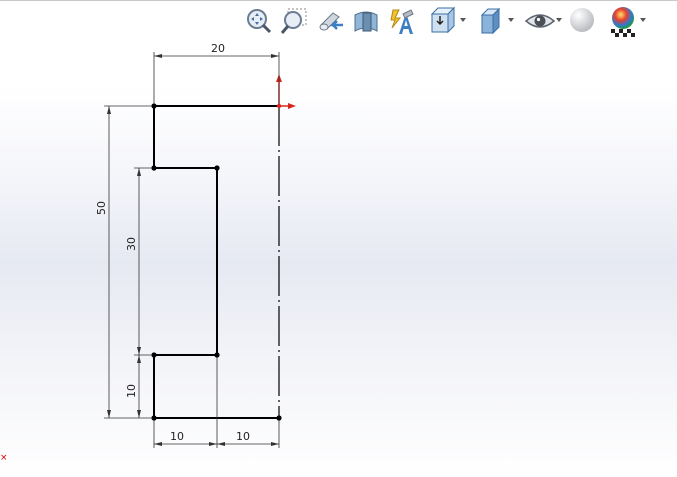 Image resolution: width=677 pixels, height=477 pixels. What do you see at coordinates (101, 208) in the screenshot?
I see `dimension-total-height: 50` at bounding box center [101, 208].